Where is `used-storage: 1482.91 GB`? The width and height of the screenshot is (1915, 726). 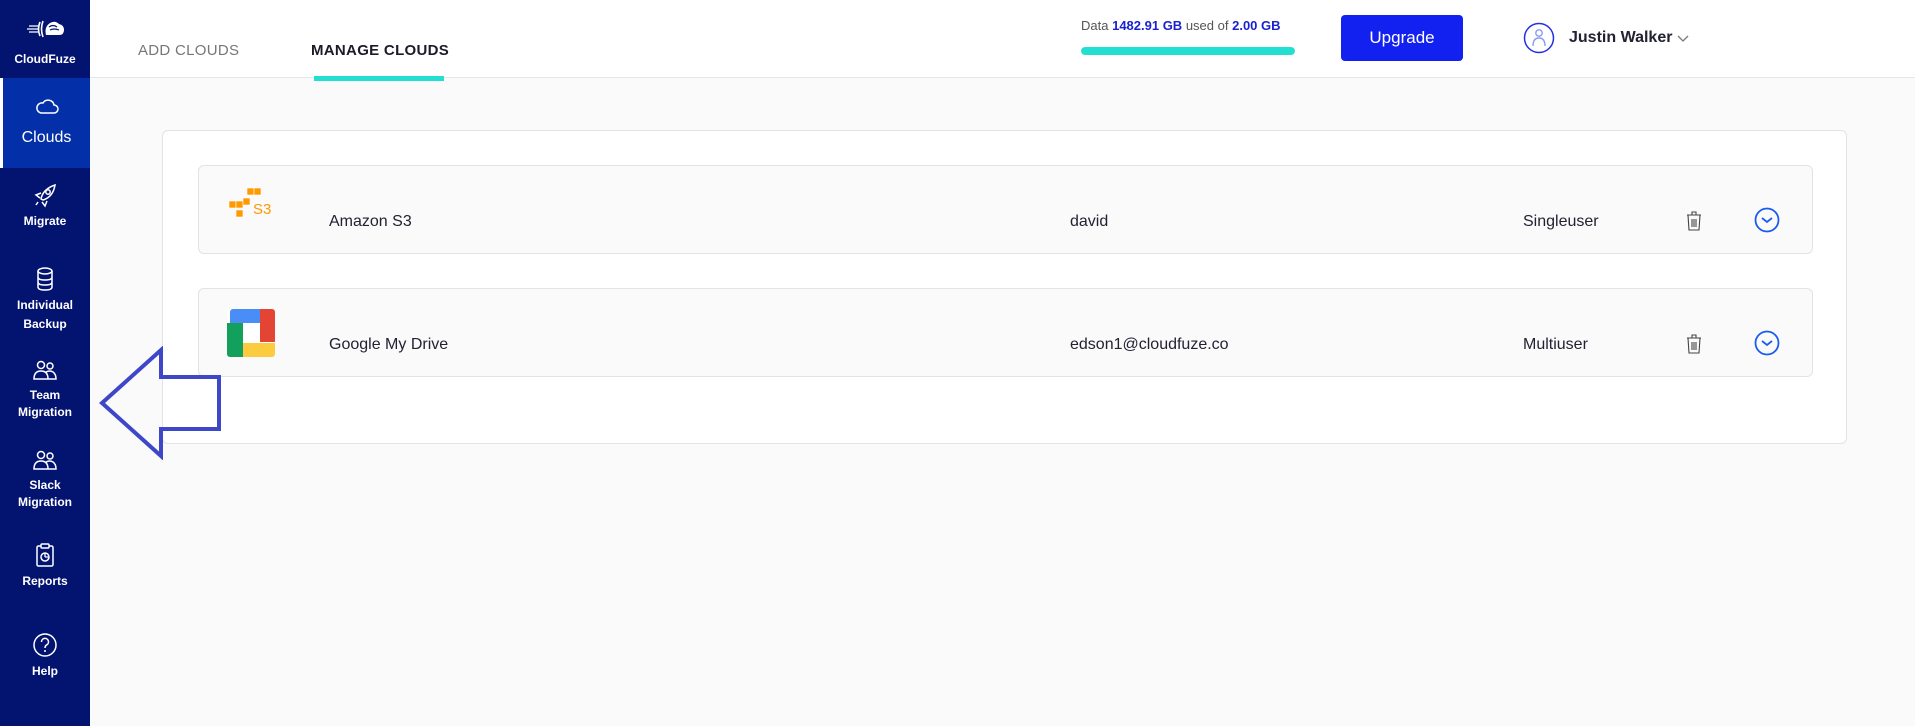
used-storage: 1482.91 GB is located at coordinates (1147, 25).